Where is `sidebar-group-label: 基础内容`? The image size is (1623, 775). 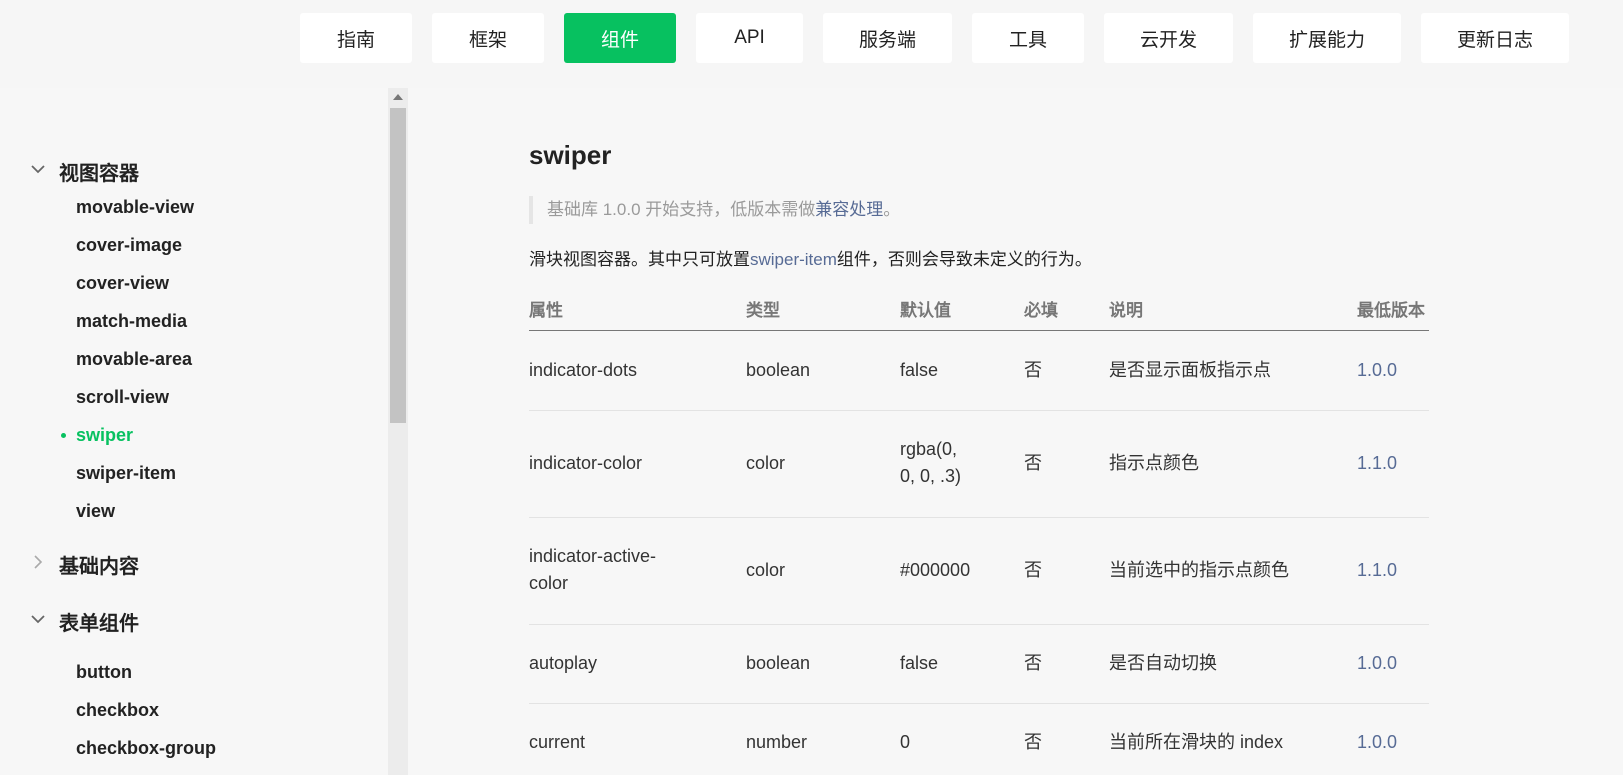
sidebar-group-label: 基础内容 is located at coordinates (99, 567).